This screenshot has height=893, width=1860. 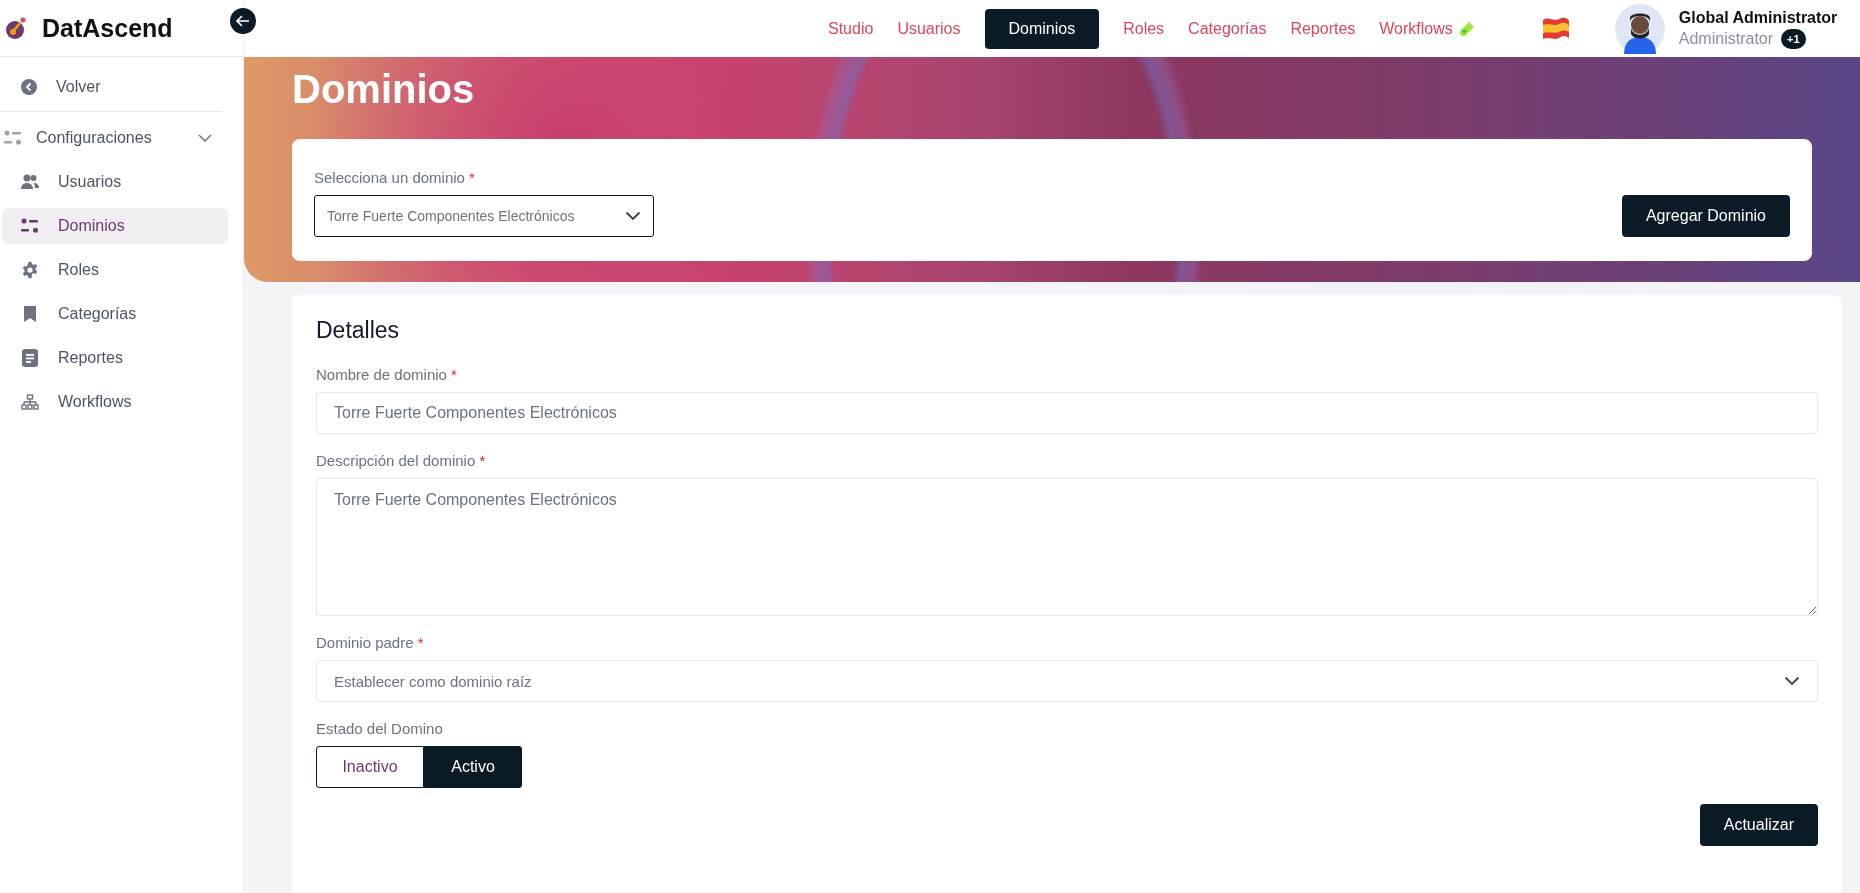 I want to click on field-label: Descripción del dominio *, so click(x=401, y=460).